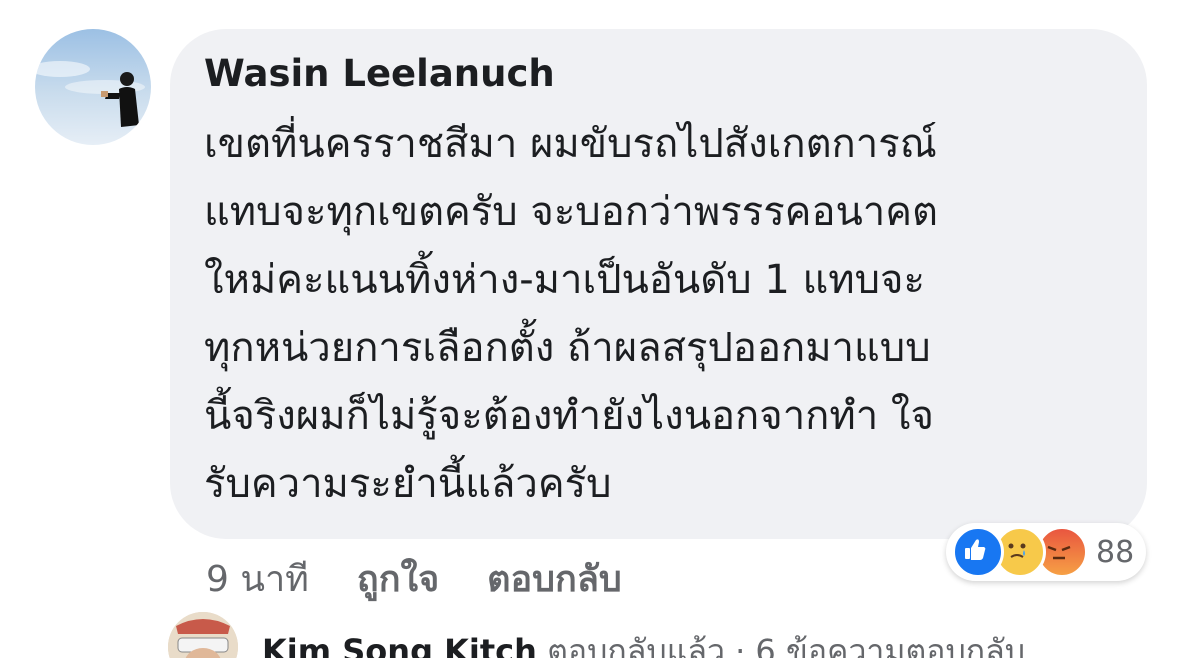 The image size is (1200, 658). Describe the element at coordinates (570, 144) in the screenshot. I see `comment-text-line: เขตที่นครราชสีมา ผมขับรถไปสังเกตการณ์` at that location.